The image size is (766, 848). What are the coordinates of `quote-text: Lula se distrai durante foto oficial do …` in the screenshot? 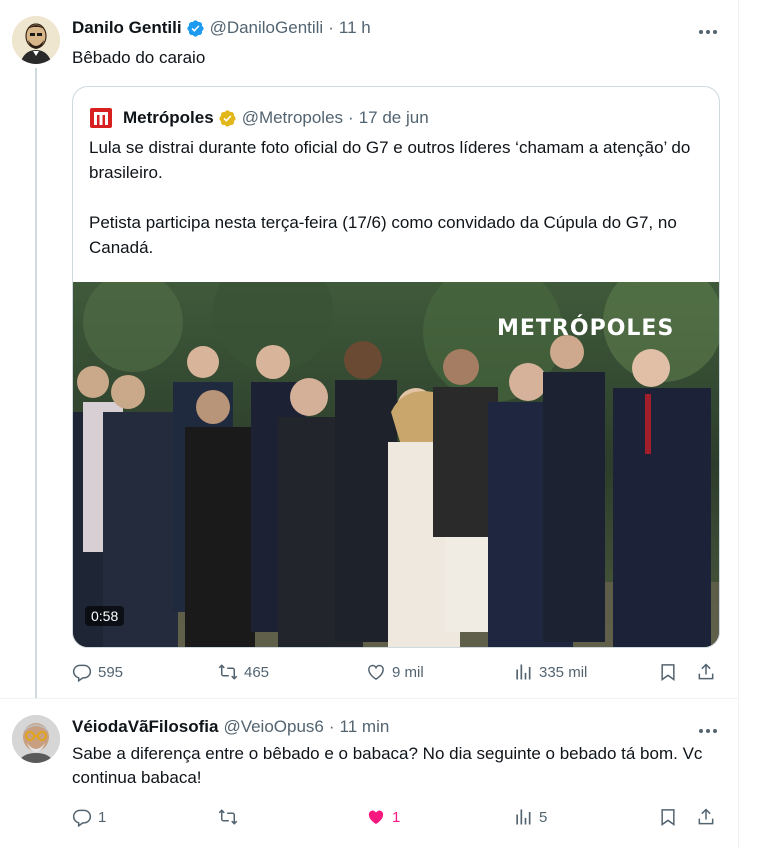 It's located at (397, 210).